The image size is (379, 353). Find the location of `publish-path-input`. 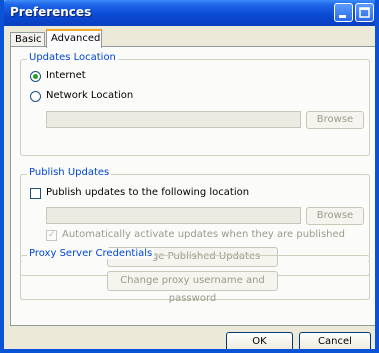

publish-path-input is located at coordinates (173, 215).